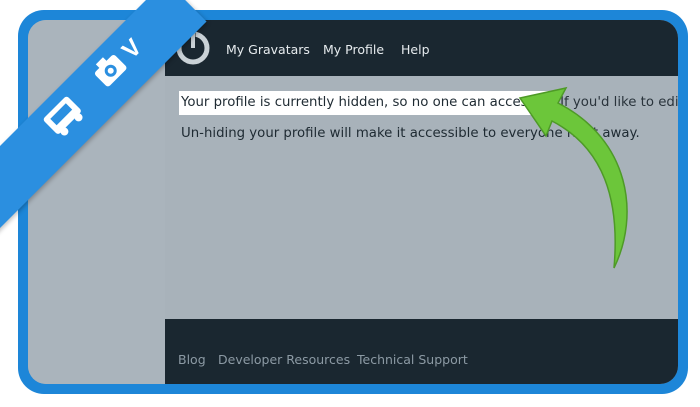  I want to click on camera-icon, so click(110, 70).